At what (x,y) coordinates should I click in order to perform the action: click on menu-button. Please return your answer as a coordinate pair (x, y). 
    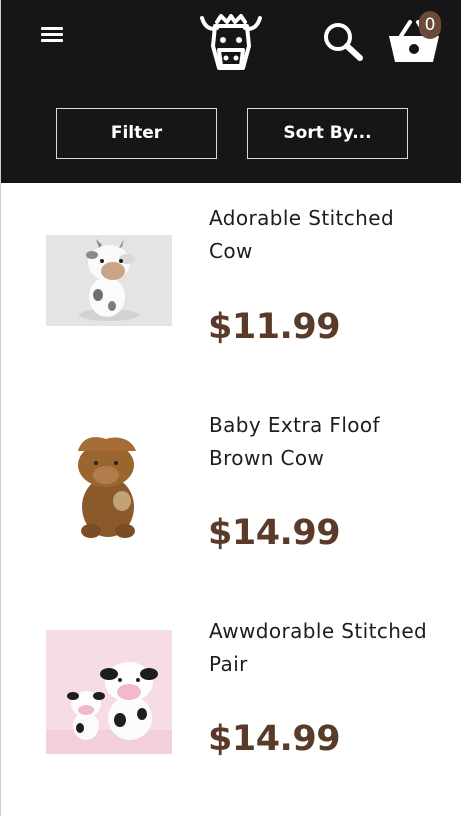
    Looking at the image, I should click on (52, 35).